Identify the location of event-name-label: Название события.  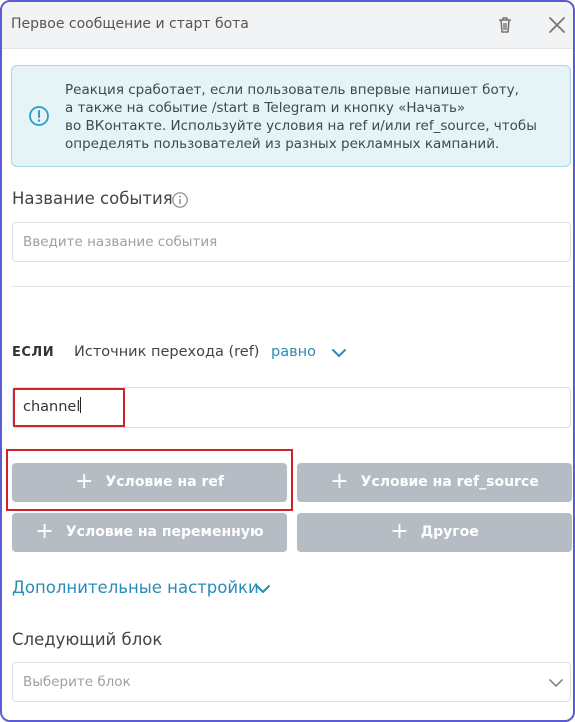
(92, 198).